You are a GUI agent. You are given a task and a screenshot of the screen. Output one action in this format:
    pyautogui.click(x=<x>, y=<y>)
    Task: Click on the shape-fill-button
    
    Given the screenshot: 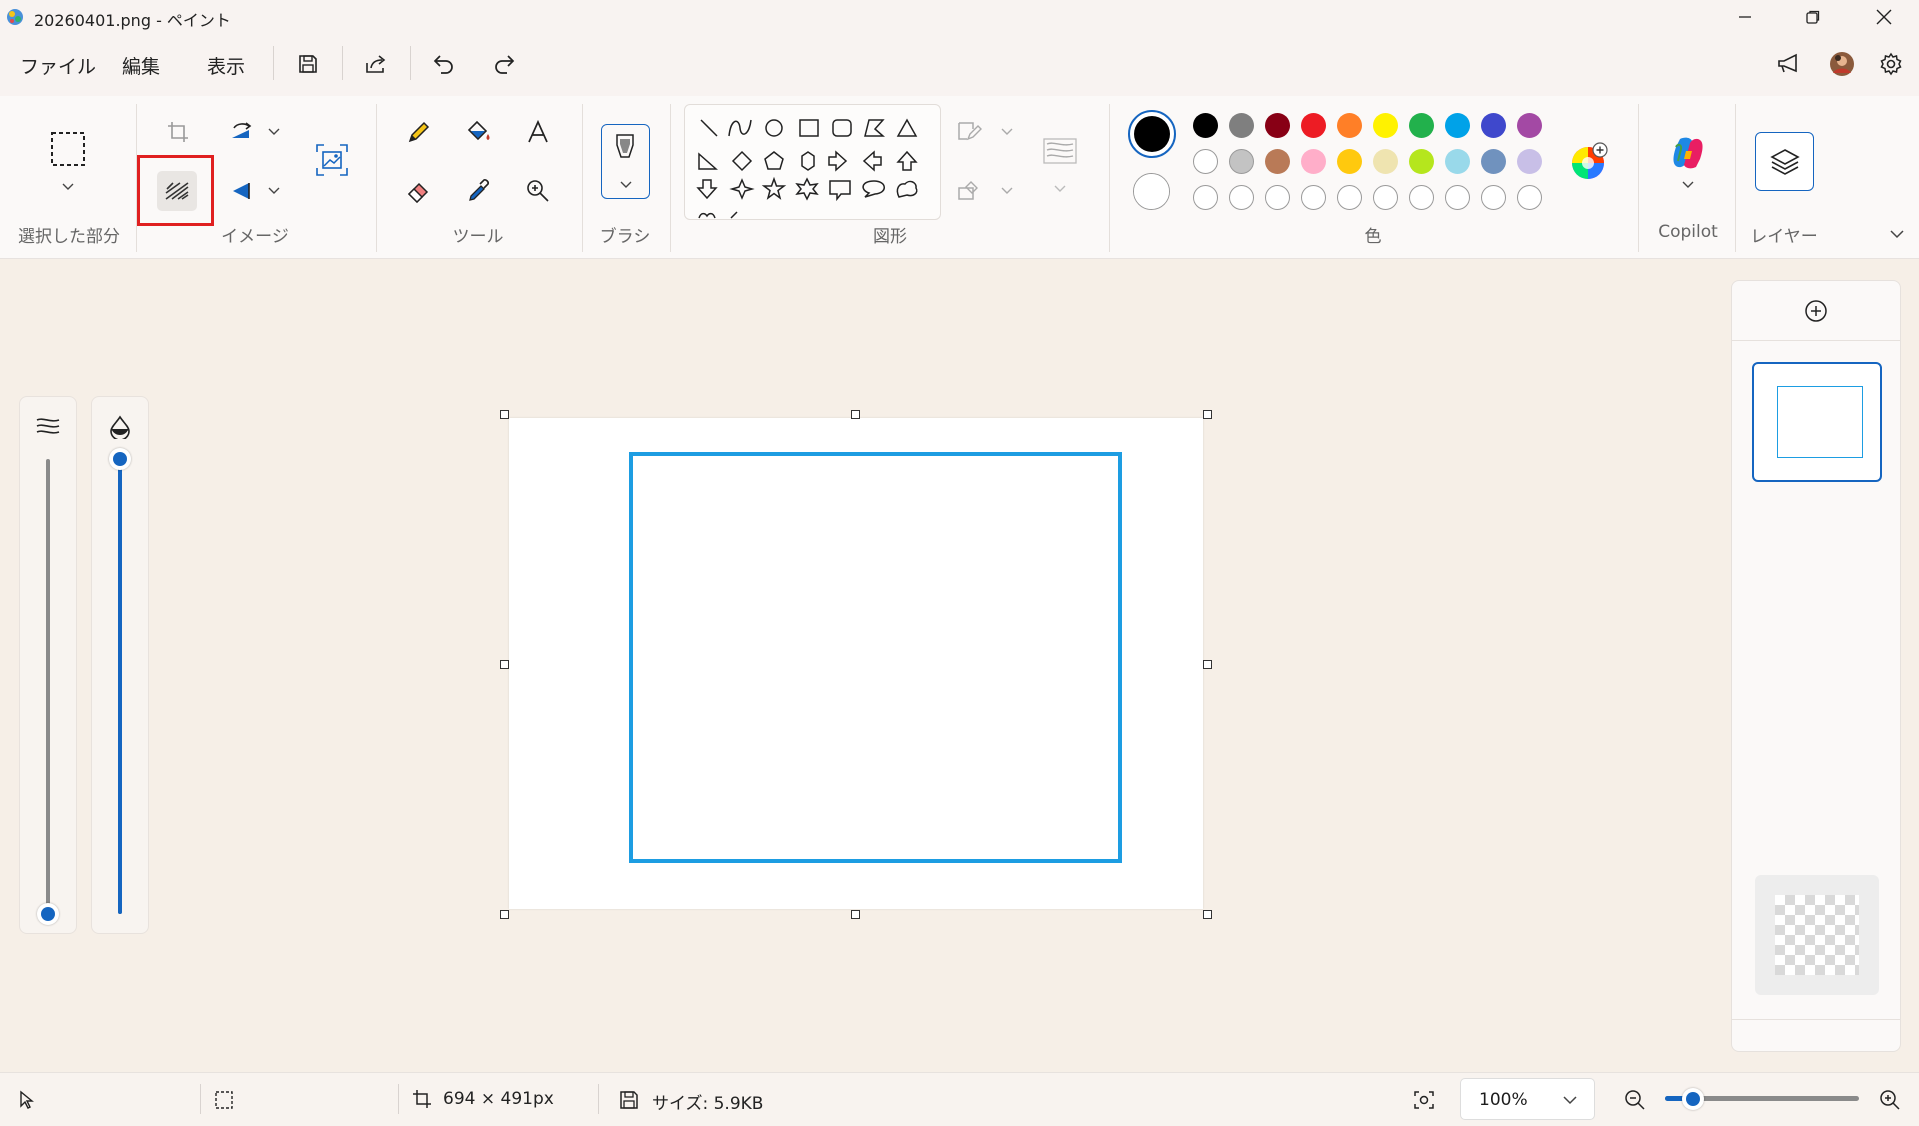 What is the action you would take?
    pyautogui.click(x=969, y=191)
    